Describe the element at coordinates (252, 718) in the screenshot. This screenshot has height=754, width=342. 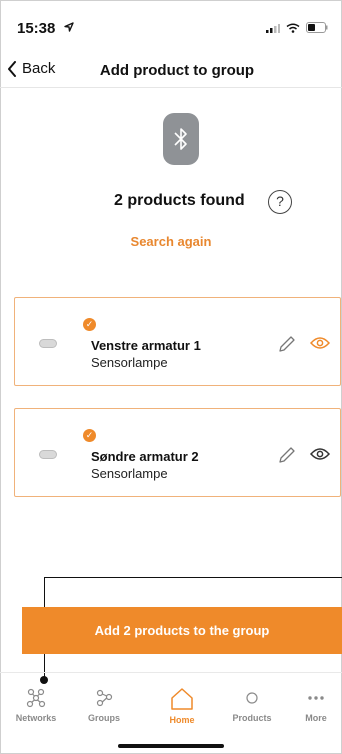
I see `tab-label: Products` at that location.